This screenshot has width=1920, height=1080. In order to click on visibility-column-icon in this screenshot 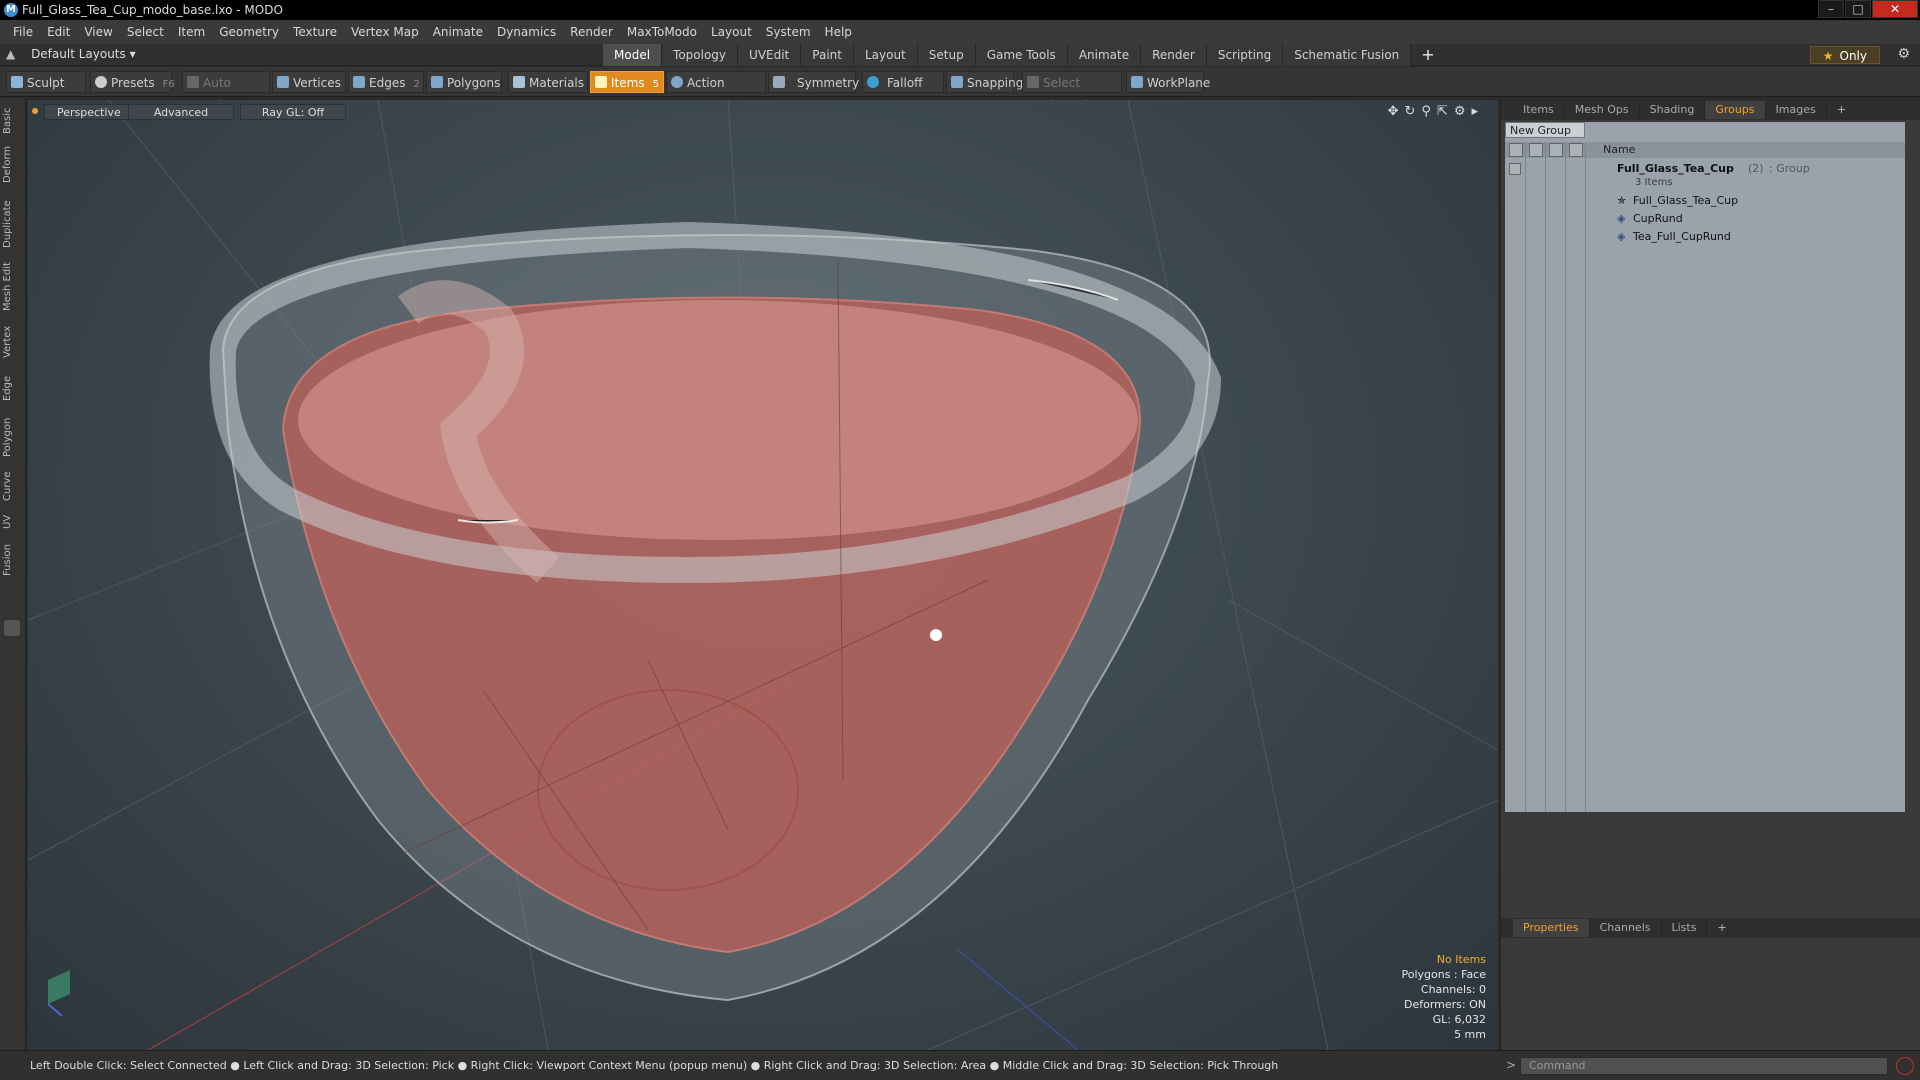, I will do `click(1516, 150)`.